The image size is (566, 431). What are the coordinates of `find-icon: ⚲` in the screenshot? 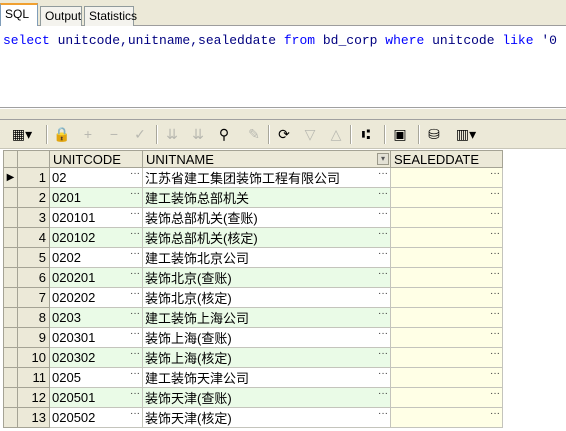 It's located at (224, 134).